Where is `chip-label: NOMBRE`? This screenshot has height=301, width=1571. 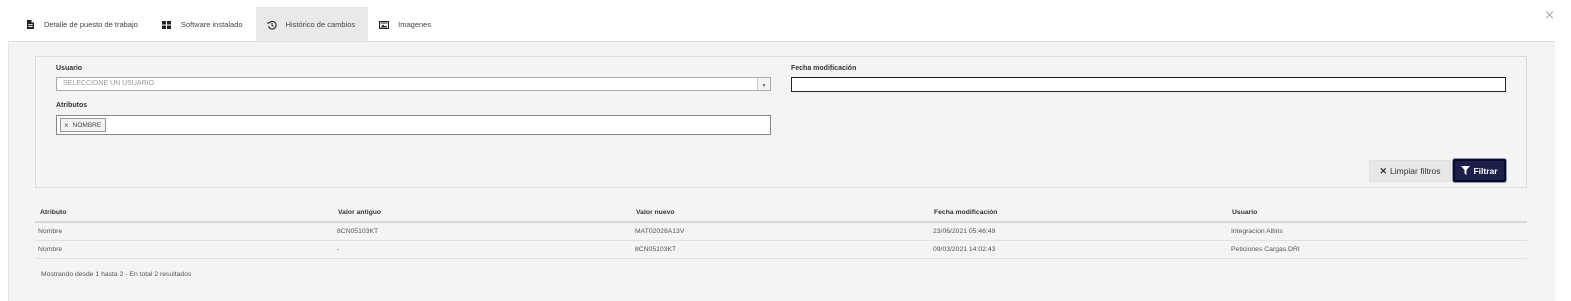
chip-label: NOMBRE is located at coordinates (87, 125).